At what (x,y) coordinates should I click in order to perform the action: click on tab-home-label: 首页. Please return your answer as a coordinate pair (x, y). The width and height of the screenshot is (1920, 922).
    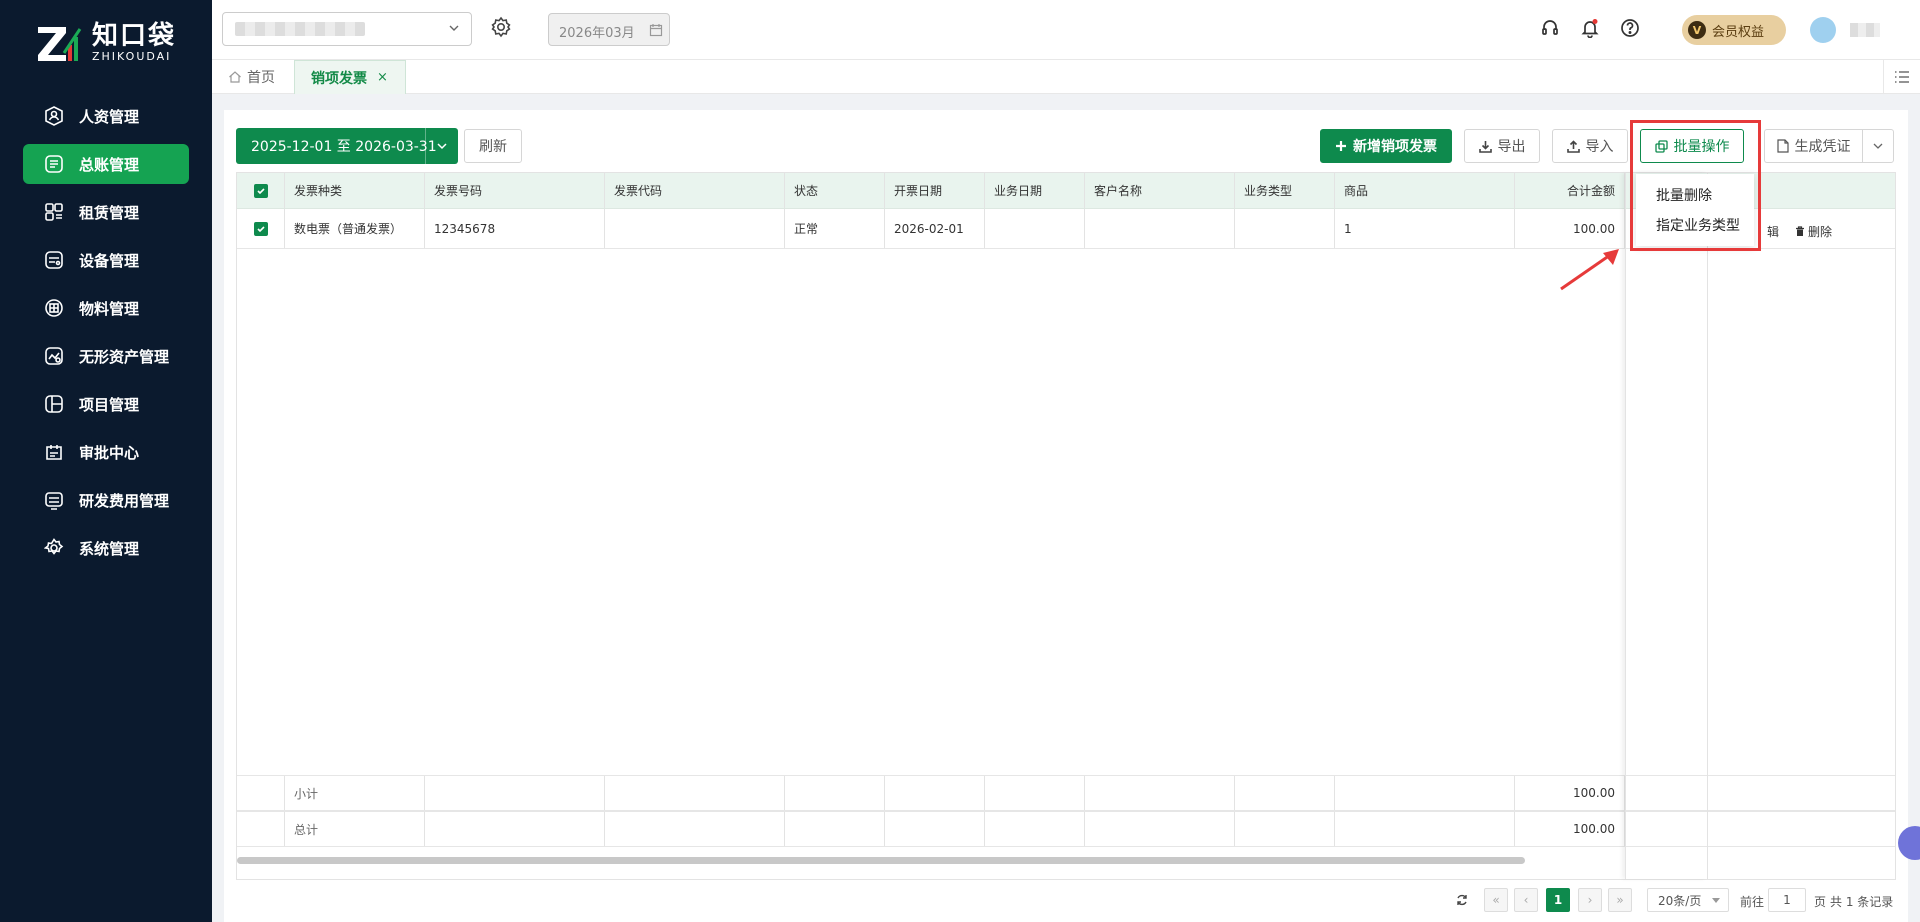
    Looking at the image, I should click on (261, 78).